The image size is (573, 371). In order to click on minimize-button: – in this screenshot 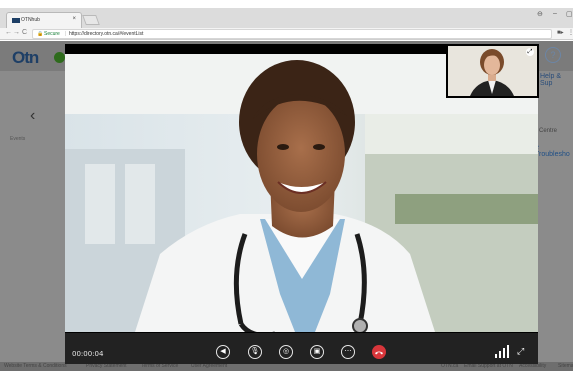, I will do `click(555, 13)`.